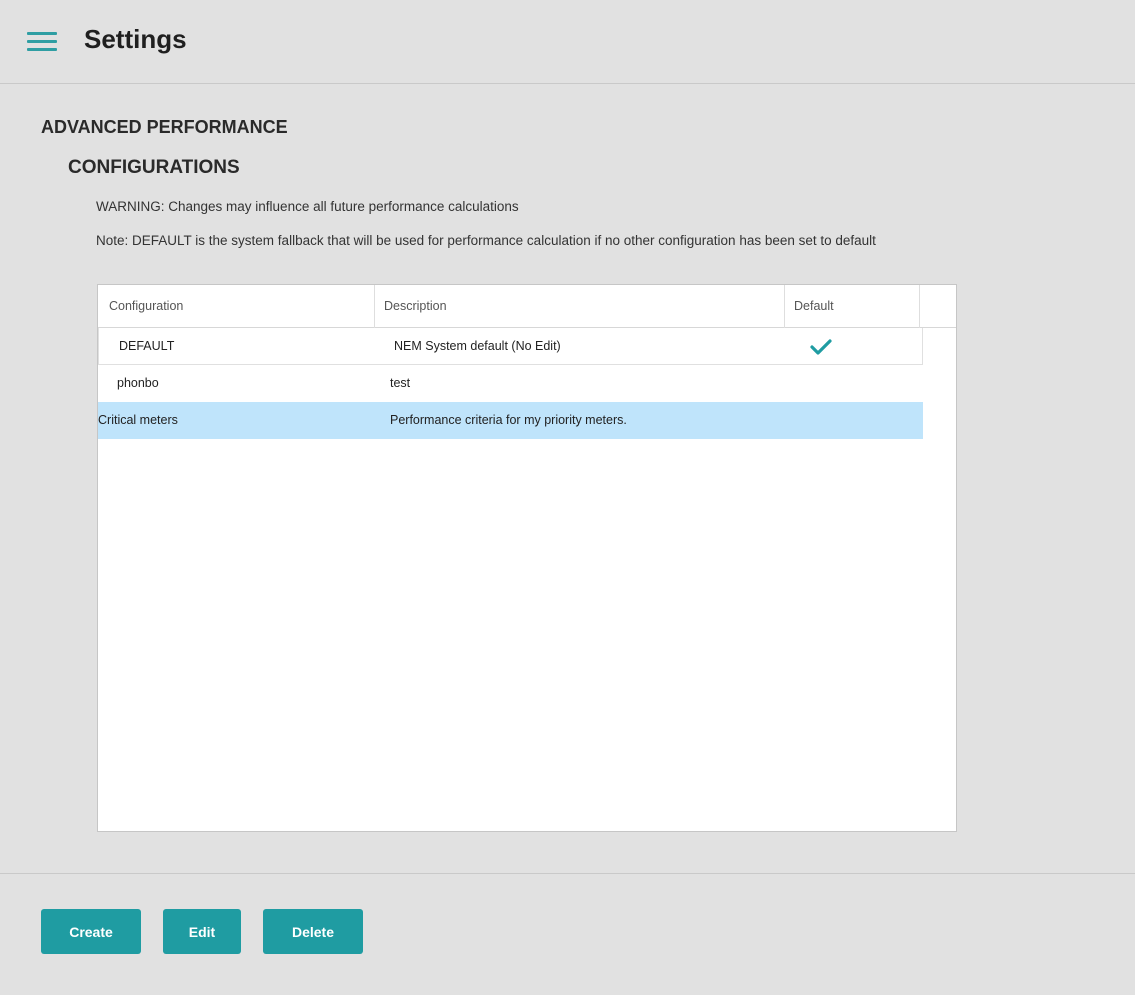 The width and height of the screenshot is (1135, 995). I want to click on section-title: ADVANCED PERFORMANCE, so click(164, 127).